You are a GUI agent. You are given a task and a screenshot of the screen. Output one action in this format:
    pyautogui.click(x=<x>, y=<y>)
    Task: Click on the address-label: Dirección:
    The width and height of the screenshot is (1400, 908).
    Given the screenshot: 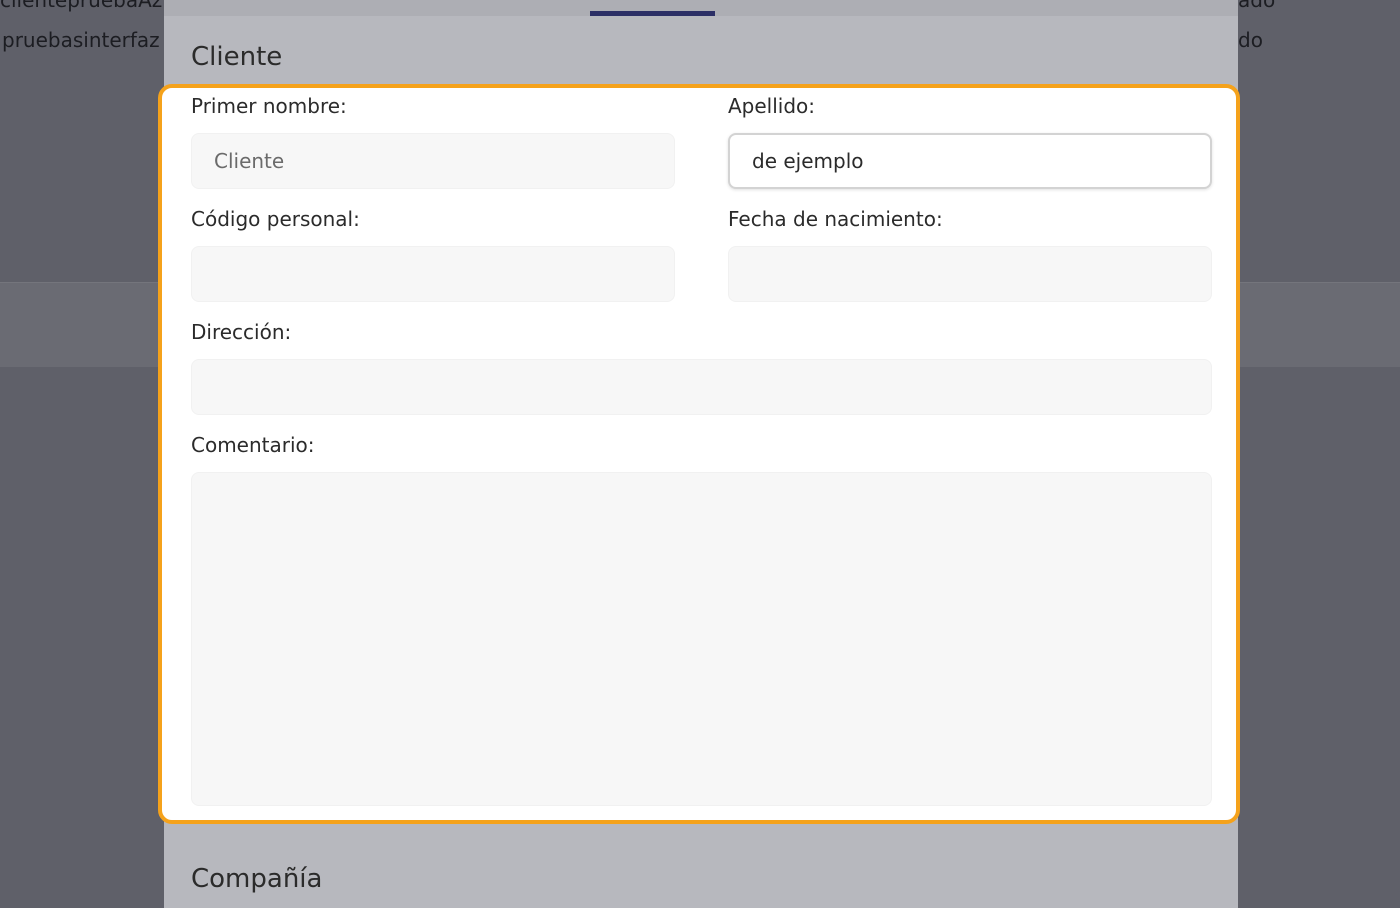 What is the action you would take?
    pyautogui.click(x=241, y=332)
    